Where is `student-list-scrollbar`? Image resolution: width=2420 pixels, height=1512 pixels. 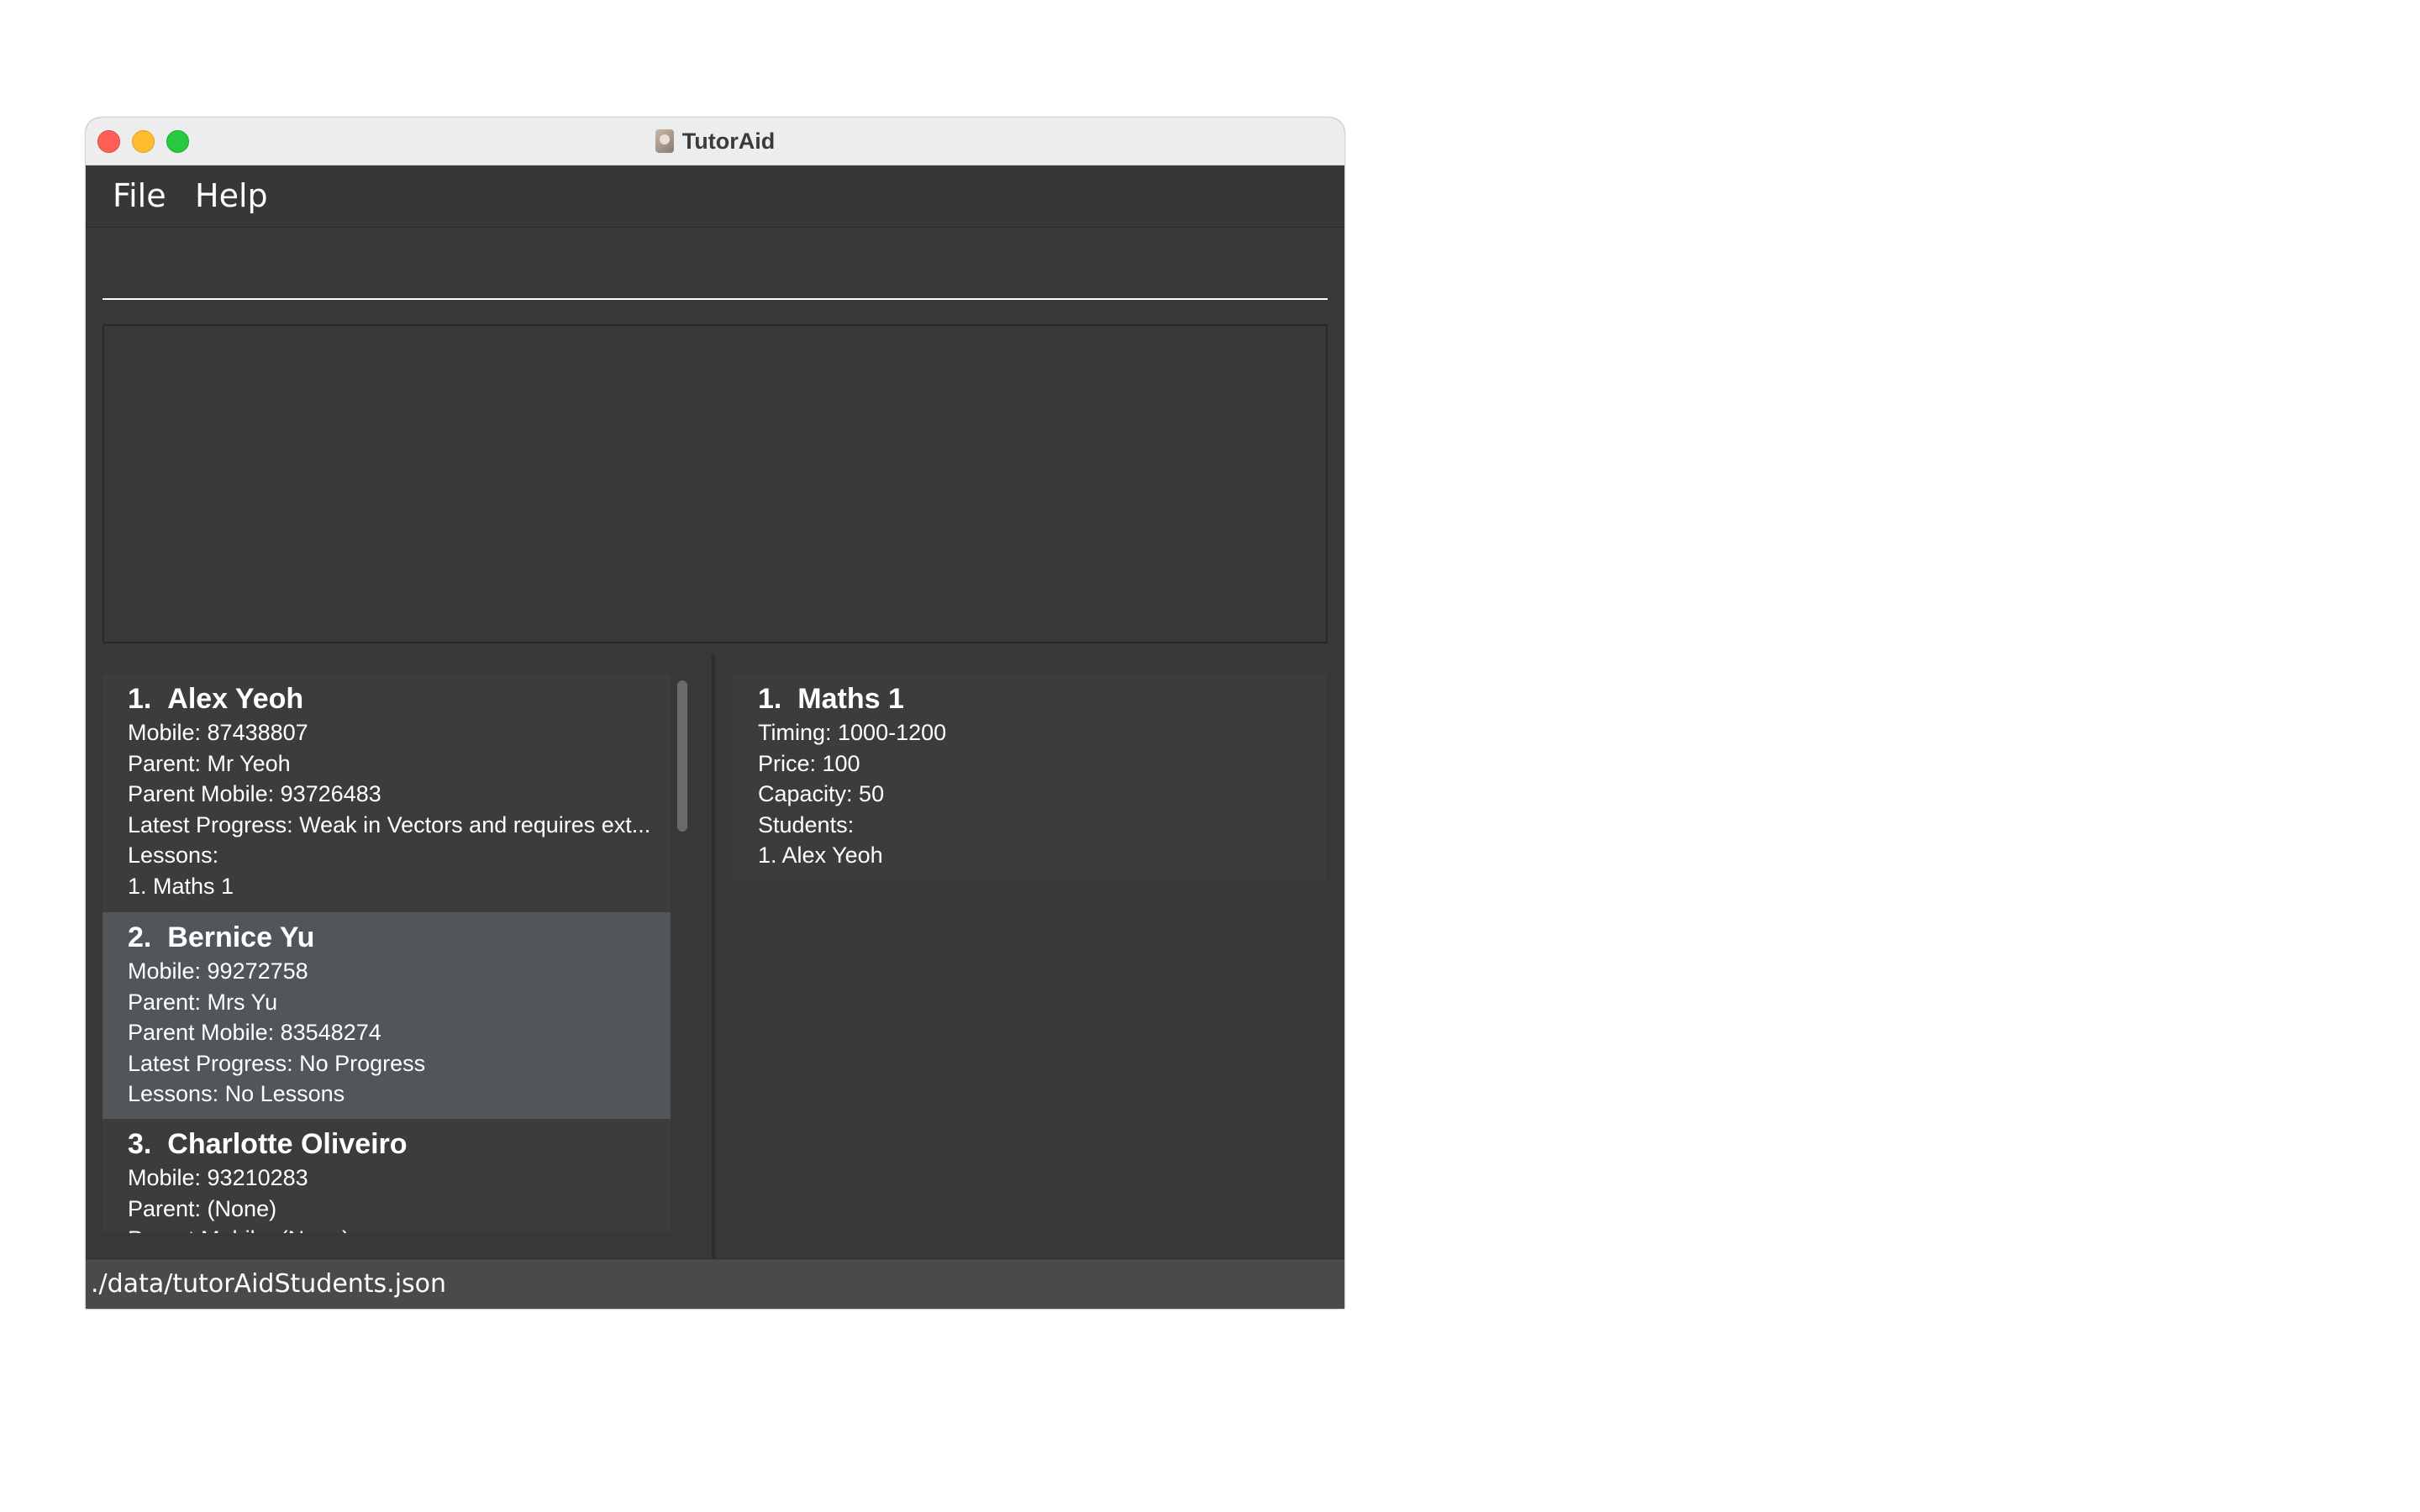 student-list-scrollbar is located at coordinates (682, 957).